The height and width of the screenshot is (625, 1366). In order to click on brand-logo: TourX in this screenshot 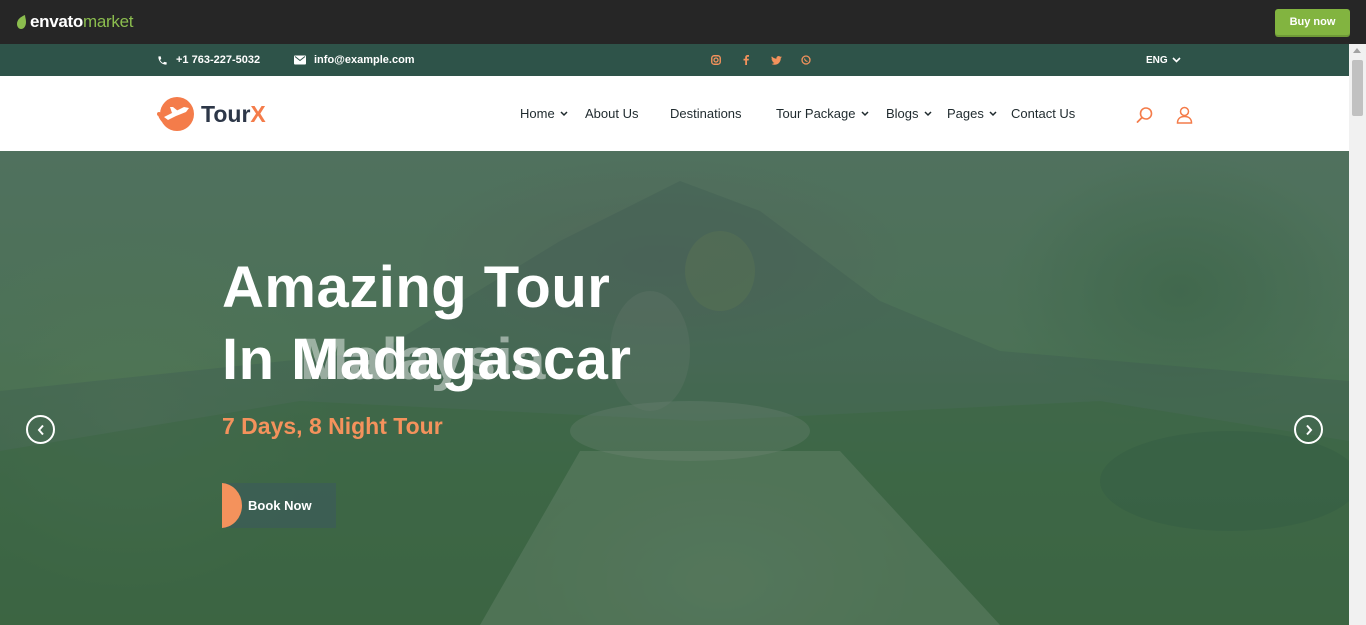, I will do `click(211, 114)`.